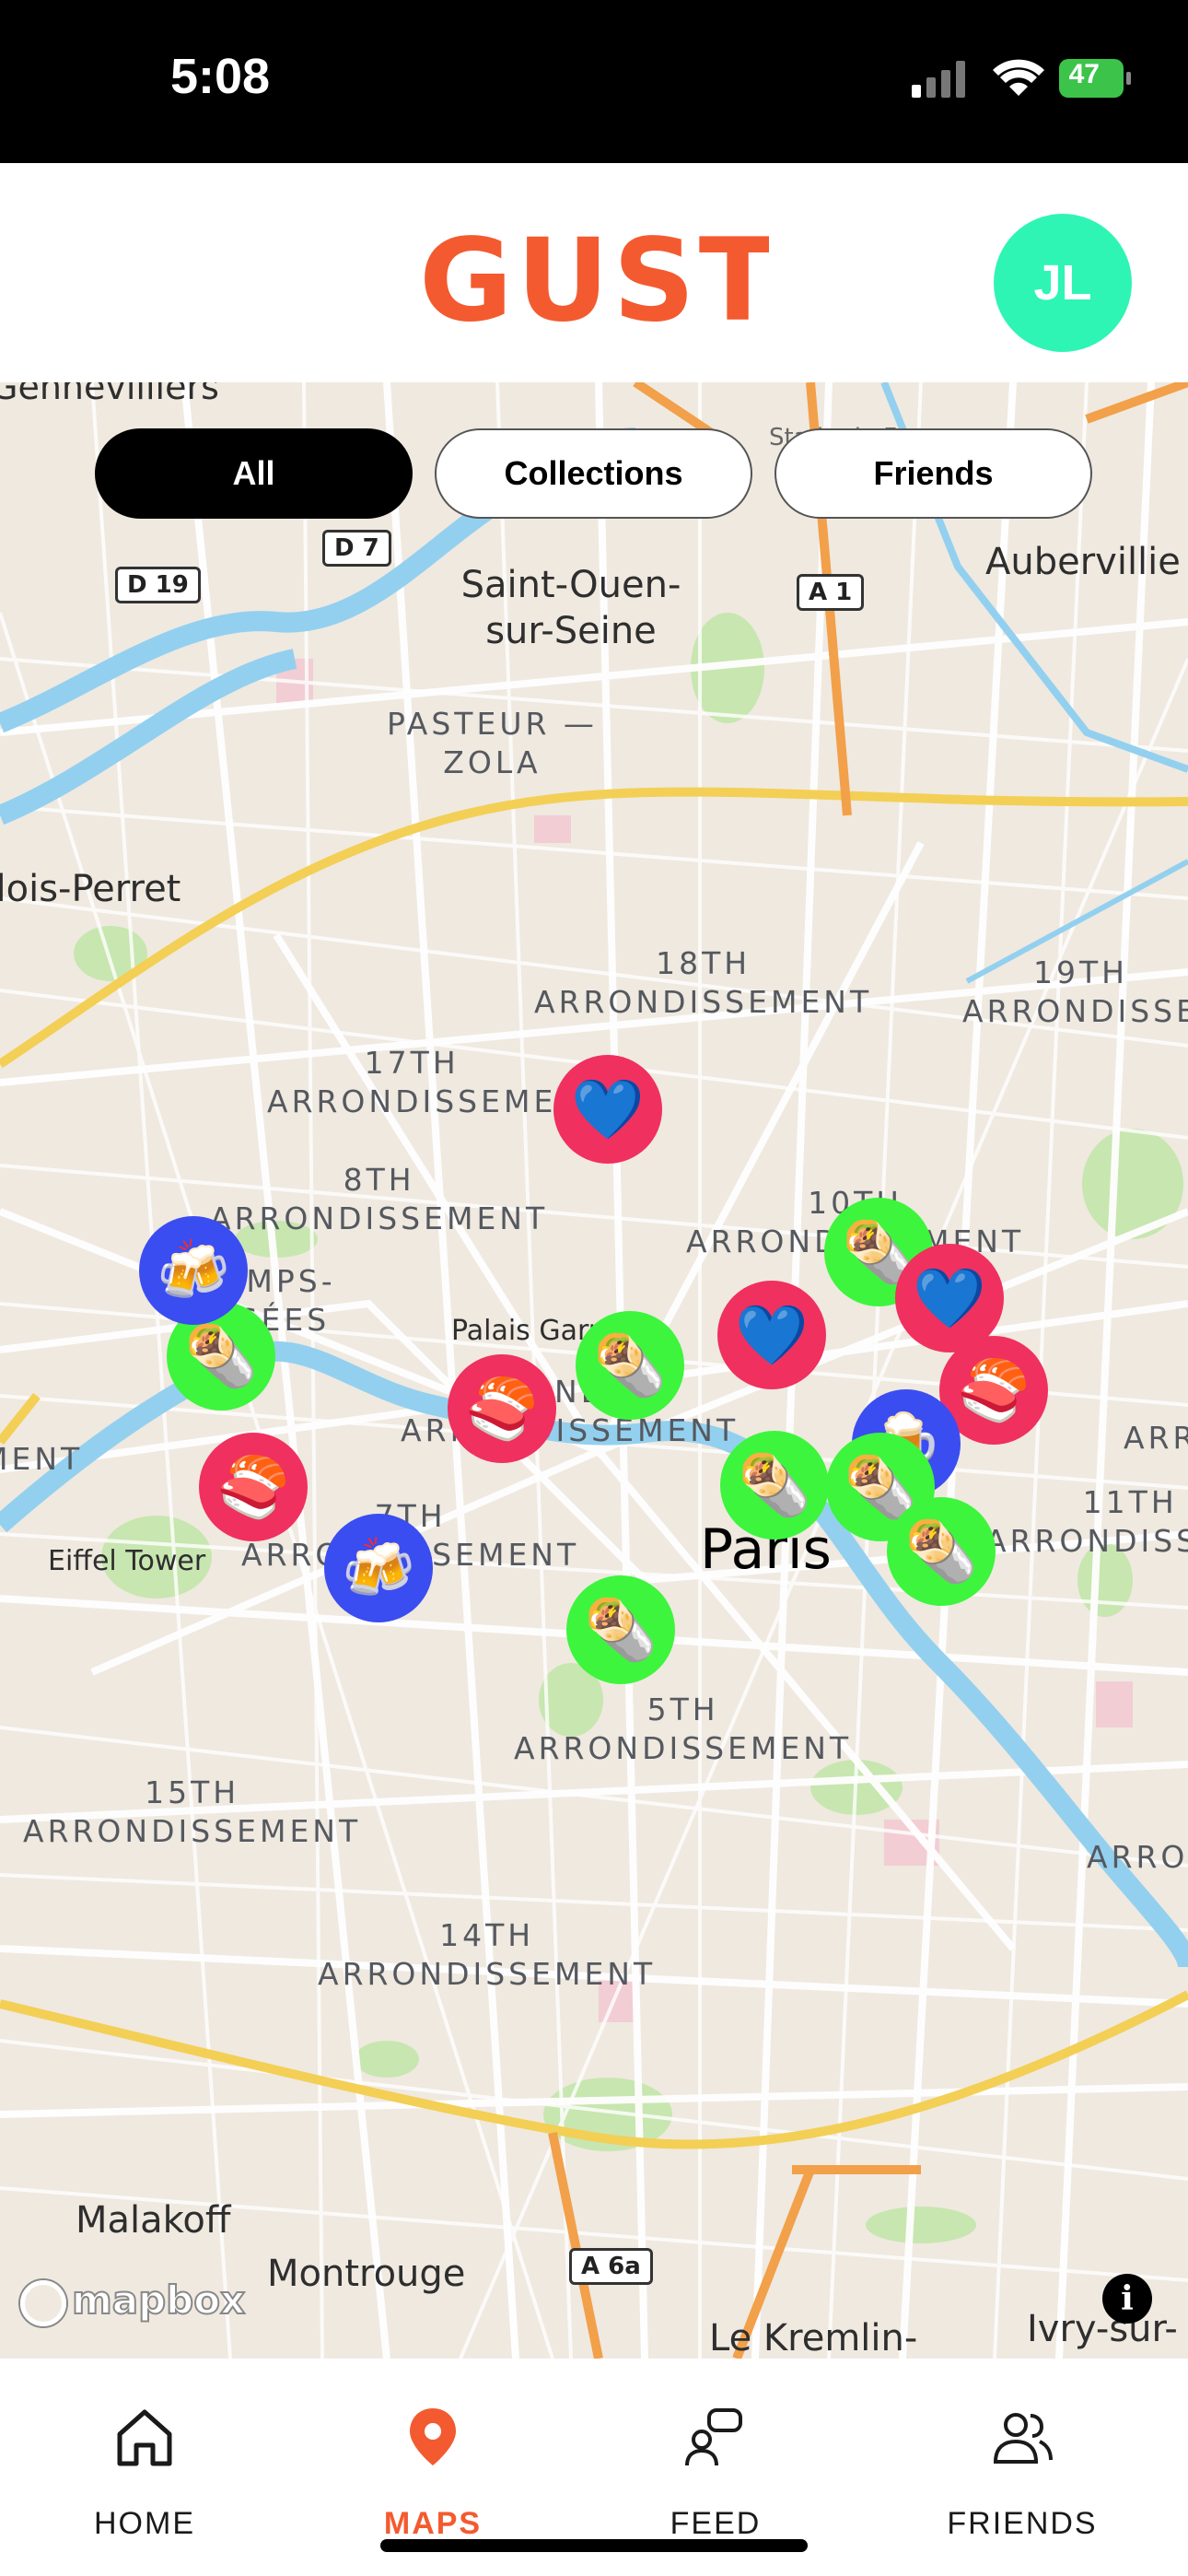 The height and width of the screenshot is (2576, 1188). Describe the element at coordinates (1019, 77) in the screenshot. I see `wifi-icon` at that location.